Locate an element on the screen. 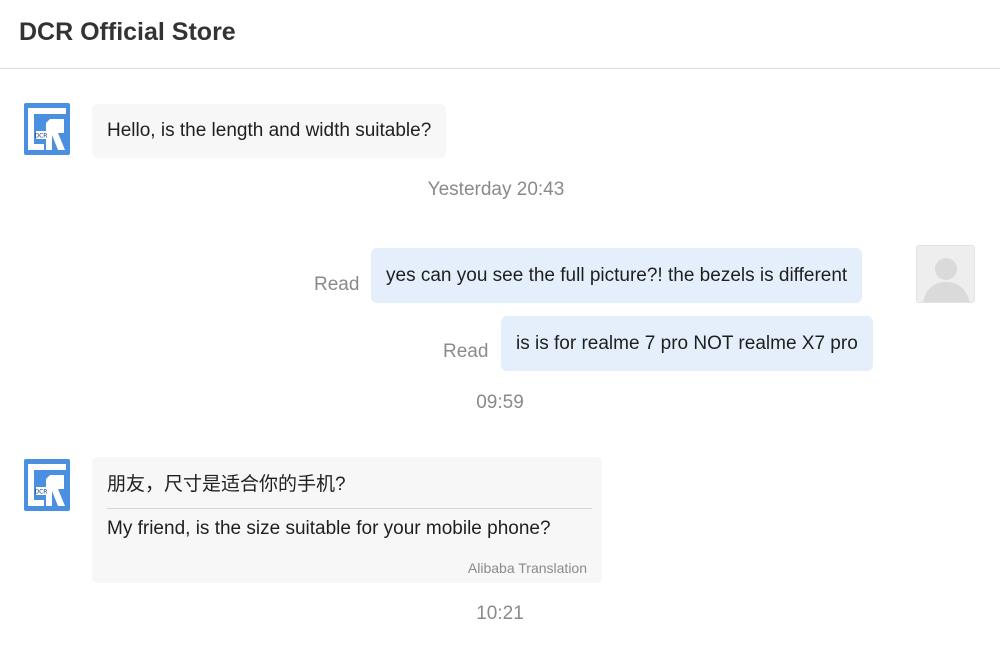  outgoing-message: is is for realme 7 pro NOT realme X7 pro is located at coordinates (687, 343).